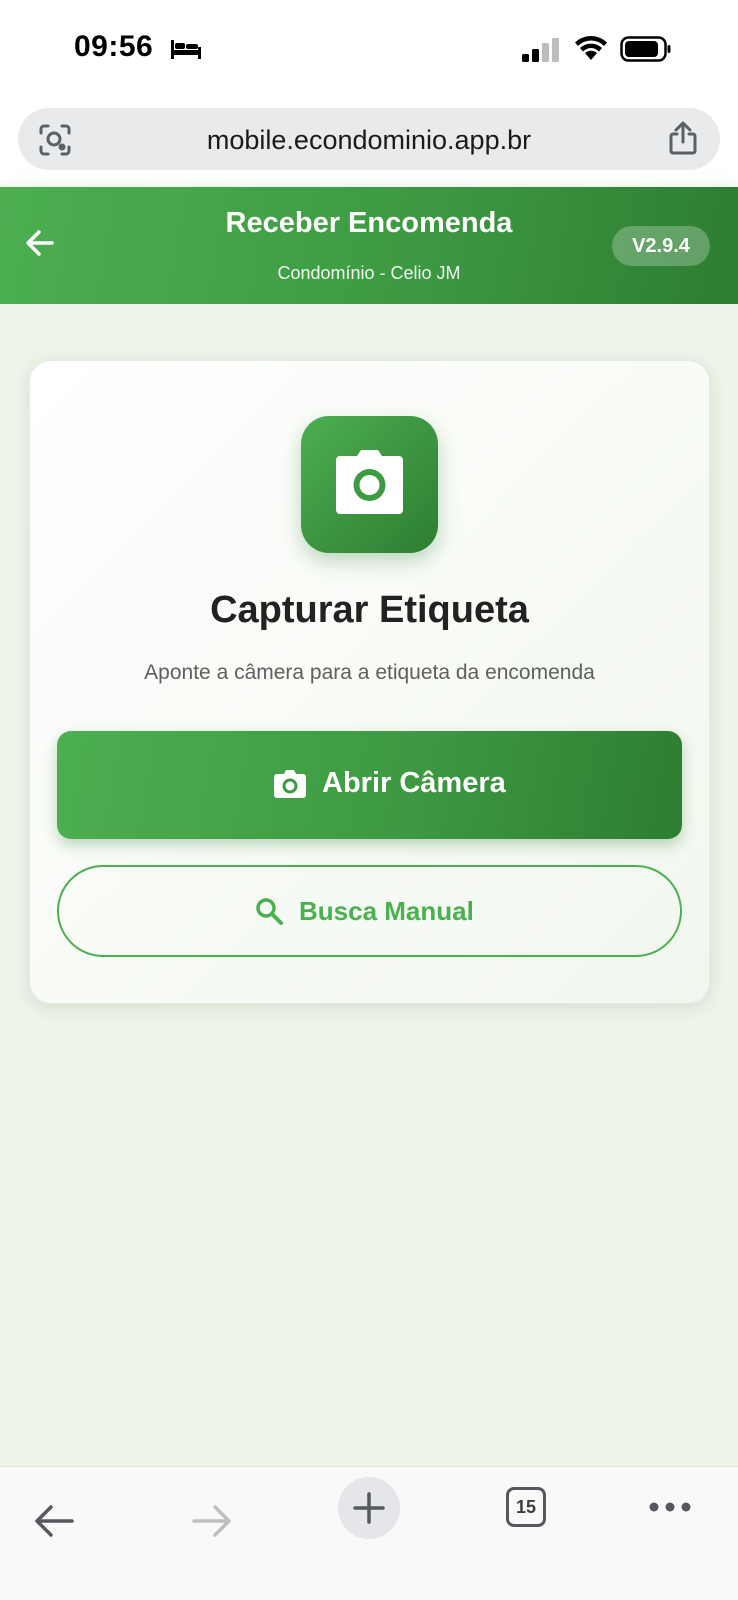 This screenshot has height=1600, width=738. Describe the element at coordinates (540, 50) in the screenshot. I see `signal-icon` at that location.